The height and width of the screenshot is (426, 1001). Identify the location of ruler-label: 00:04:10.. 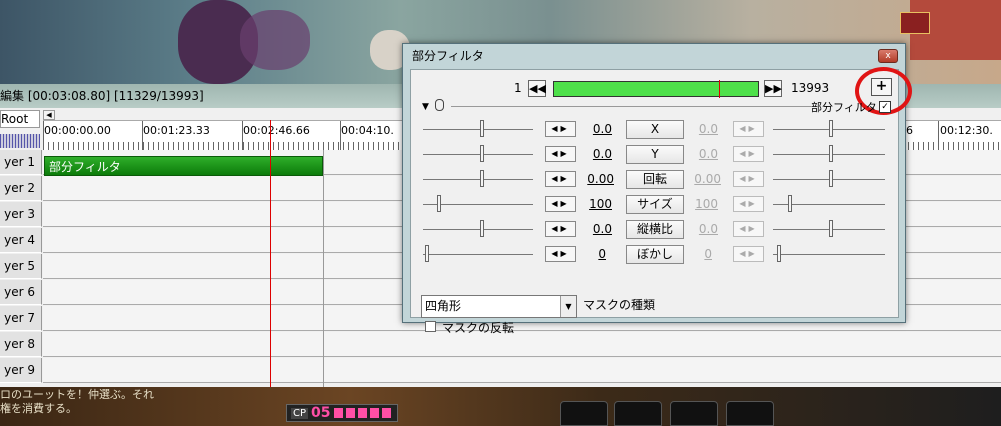
(367, 130).